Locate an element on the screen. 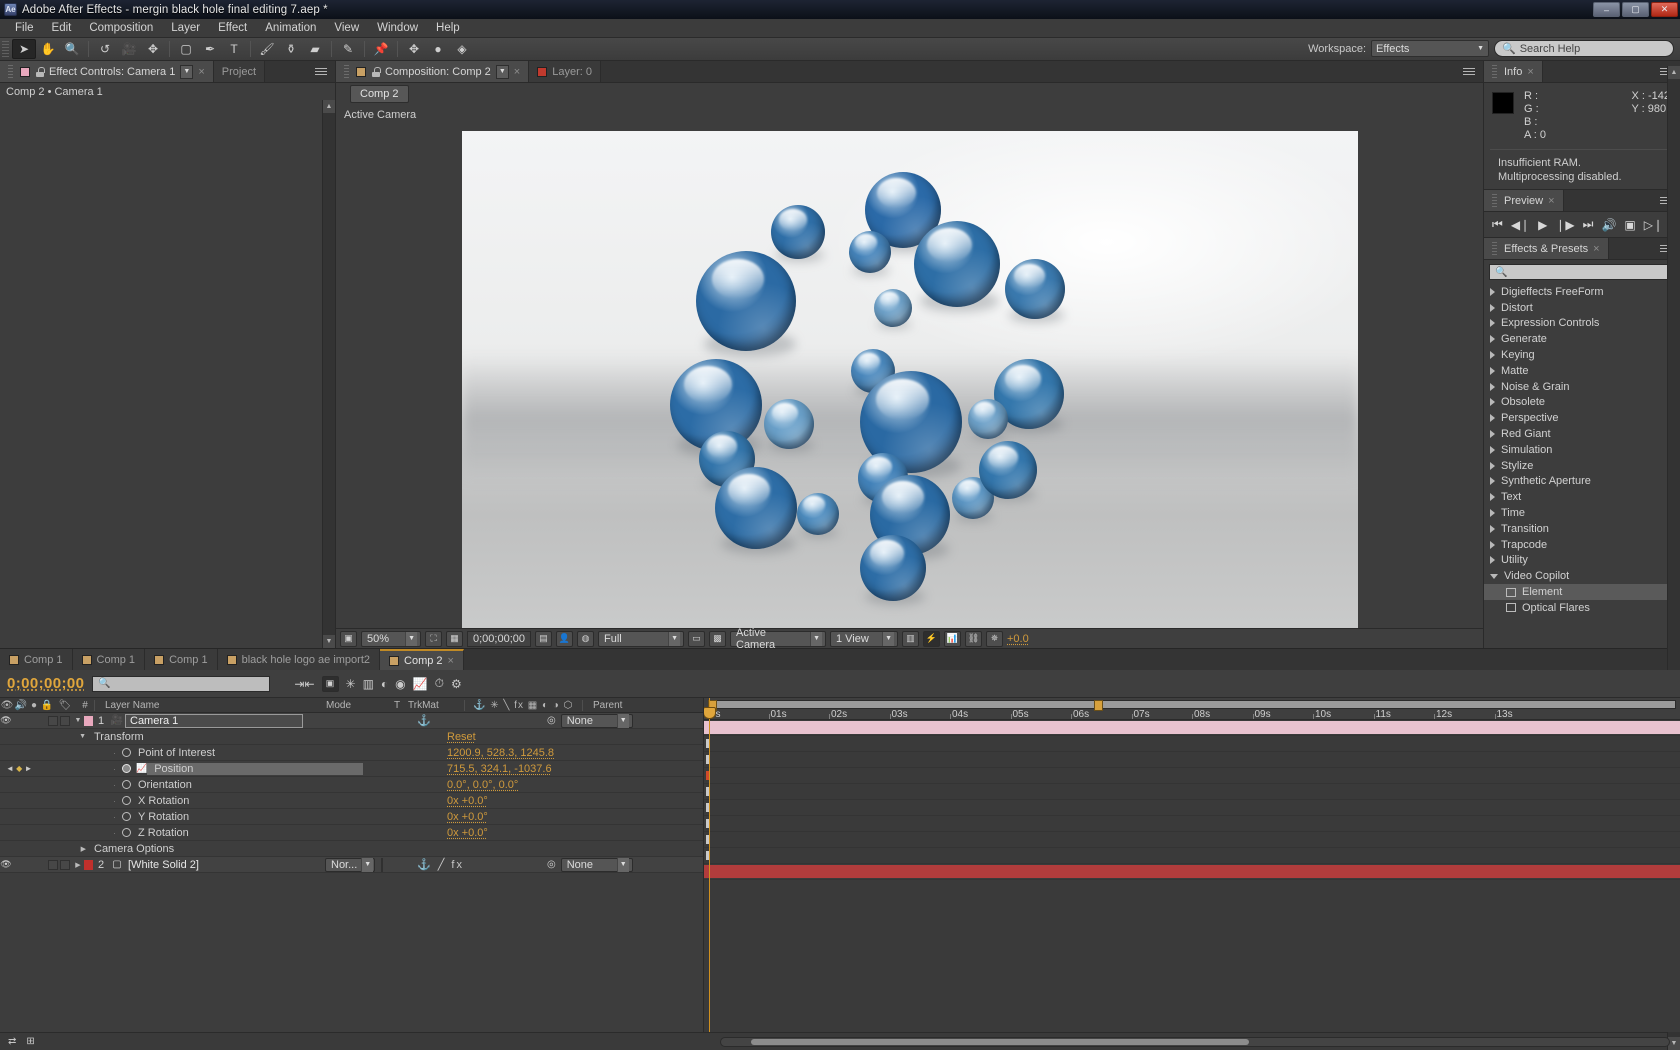 The width and height of the screenshot is (1680, 1050). menu-view: View is located at coordinates (346, 28).